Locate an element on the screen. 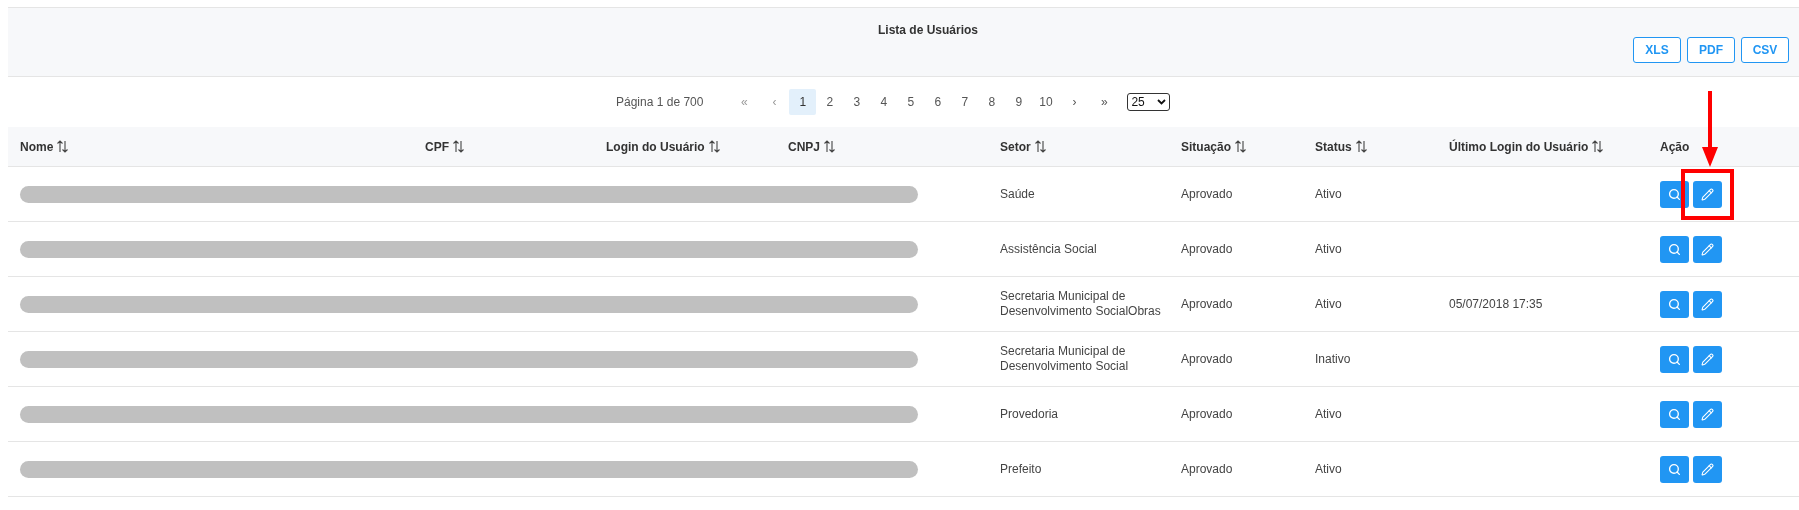 The height and width of the screenshot is (510, 1799). page-info: Página 1 de 700 is located at coordinates (660, 102).